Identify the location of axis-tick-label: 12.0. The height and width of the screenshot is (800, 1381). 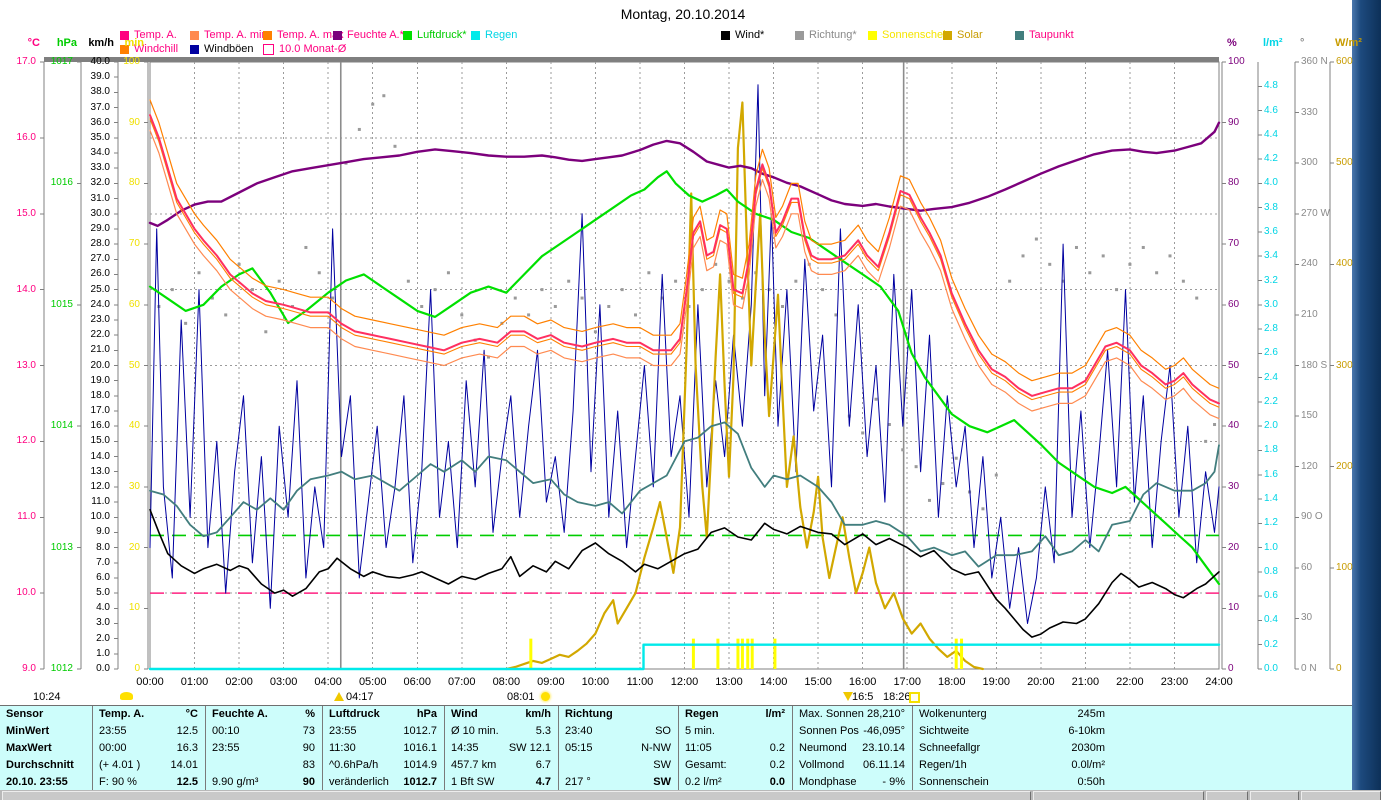
(26, 441).